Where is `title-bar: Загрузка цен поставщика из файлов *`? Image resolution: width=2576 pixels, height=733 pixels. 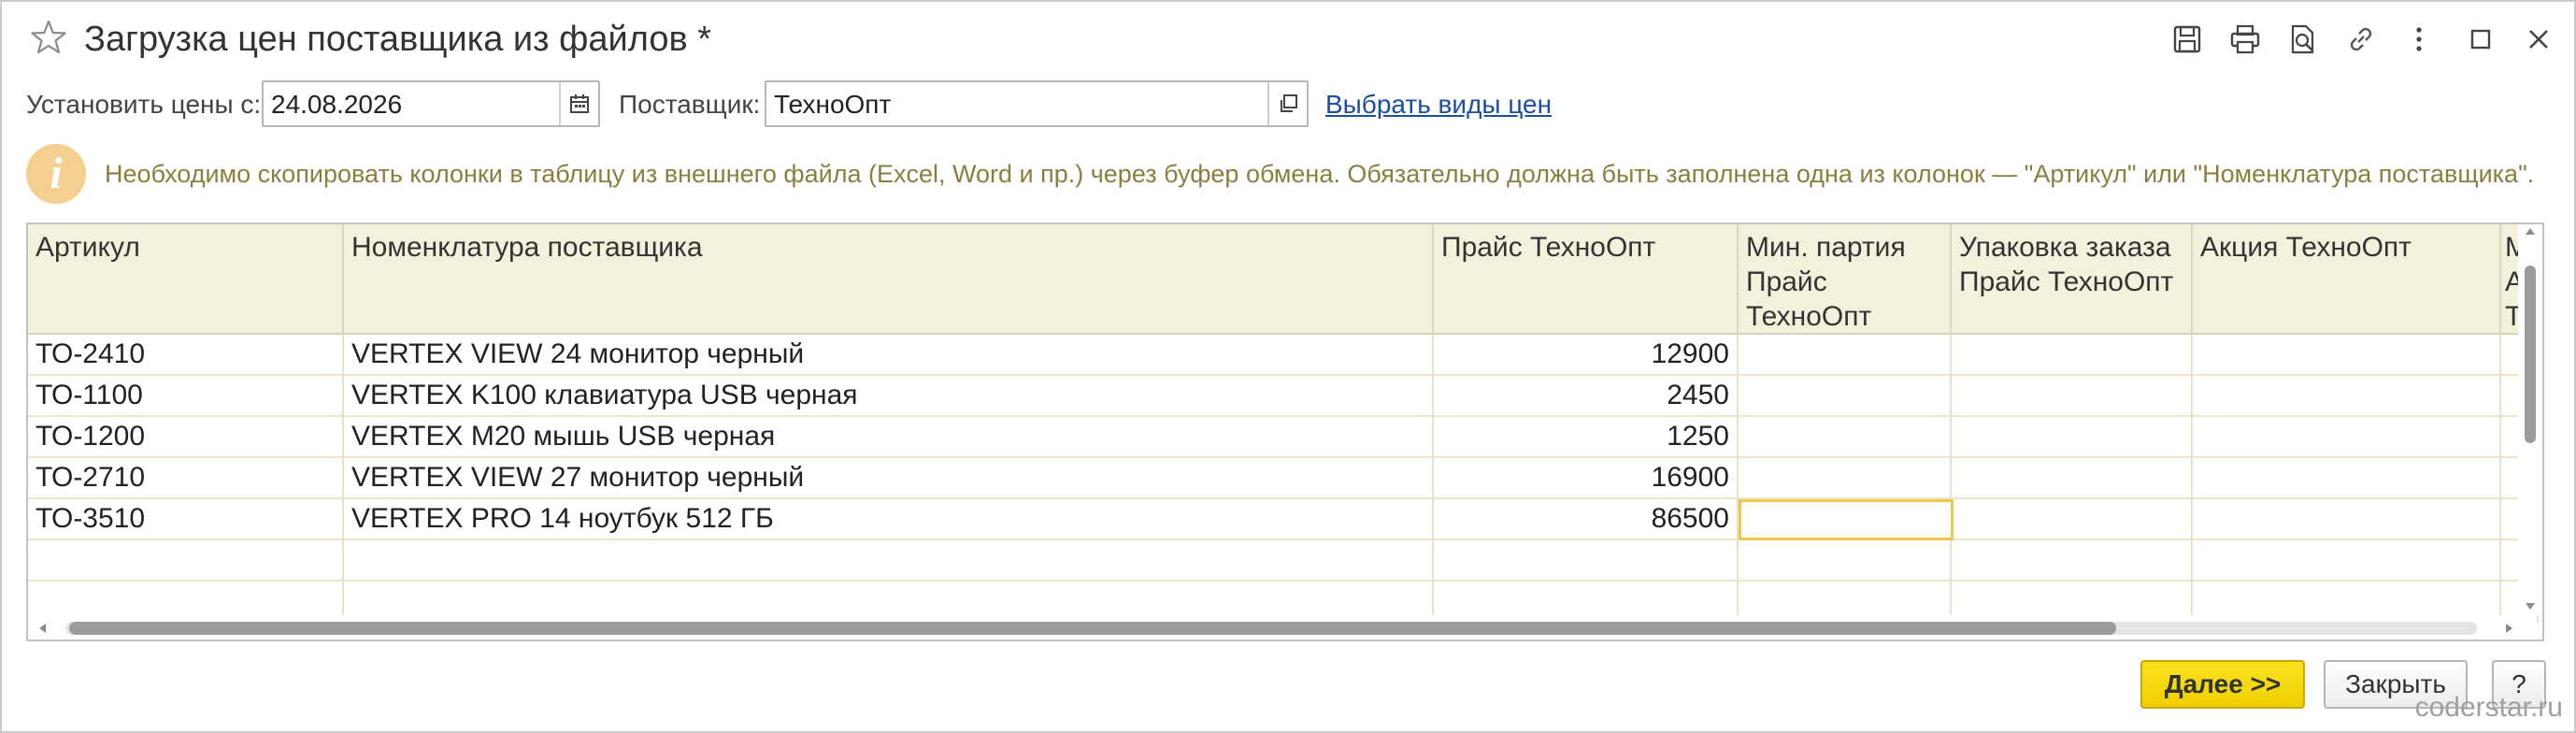 title-bar: Загрузка цен поставщика из файлов * is located at coordinates (1288, 40).